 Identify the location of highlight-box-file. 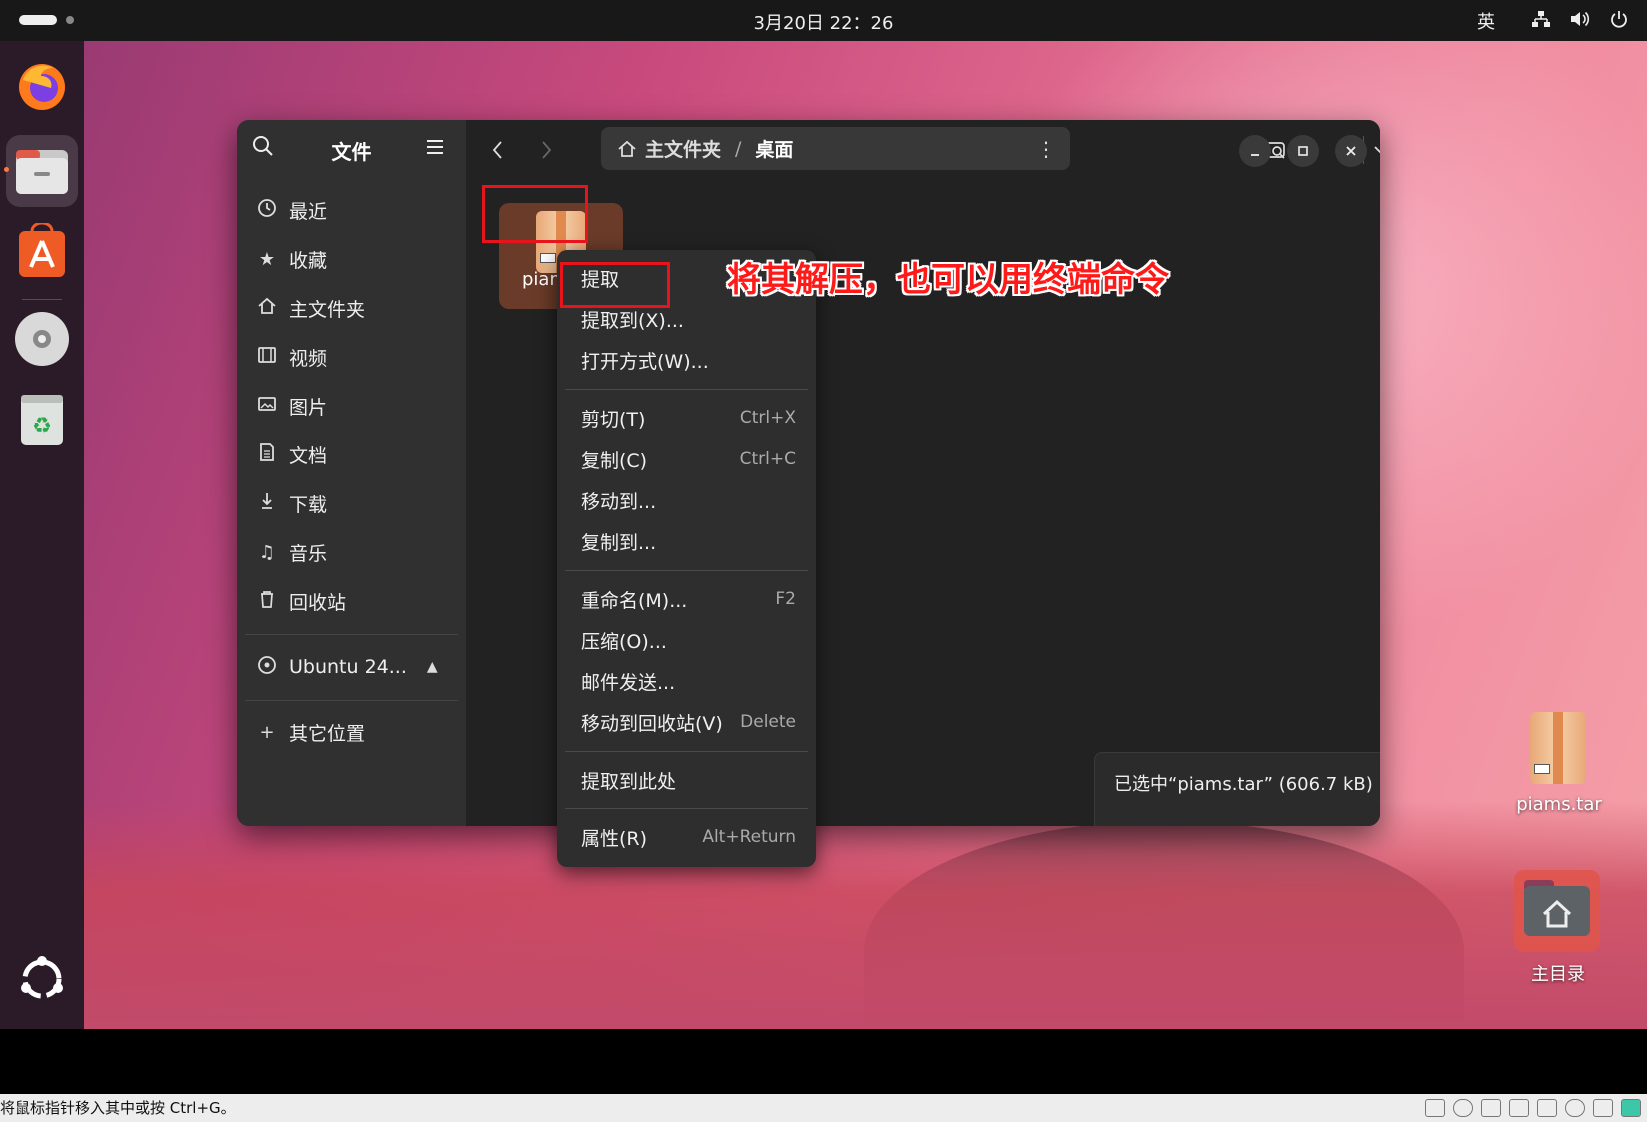
(535, 214).